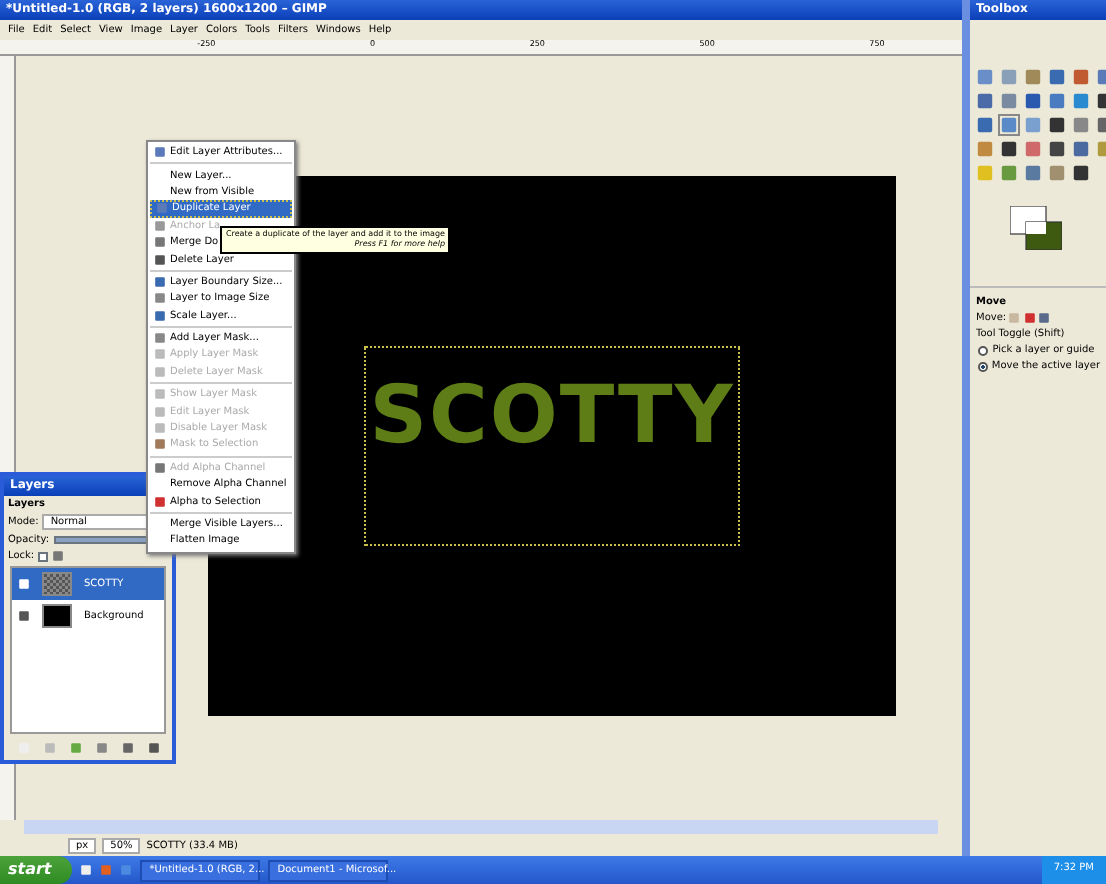  I want to click on canvas-text: SCOTTY, so click(552, 416).